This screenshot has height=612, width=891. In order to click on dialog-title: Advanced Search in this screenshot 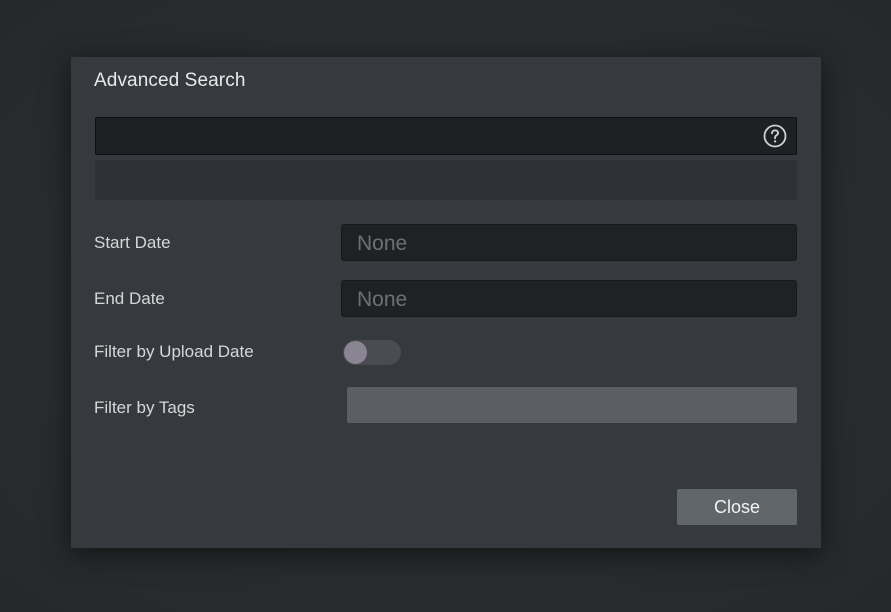, I will do `click(170, 80)`.